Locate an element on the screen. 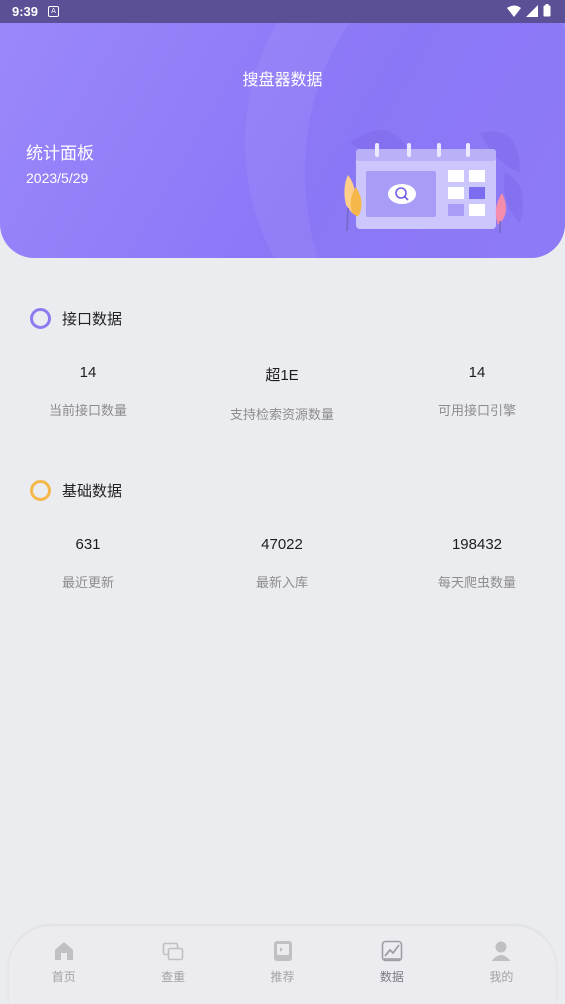  status-time: 9:39 is located at coordinates (25, 11).